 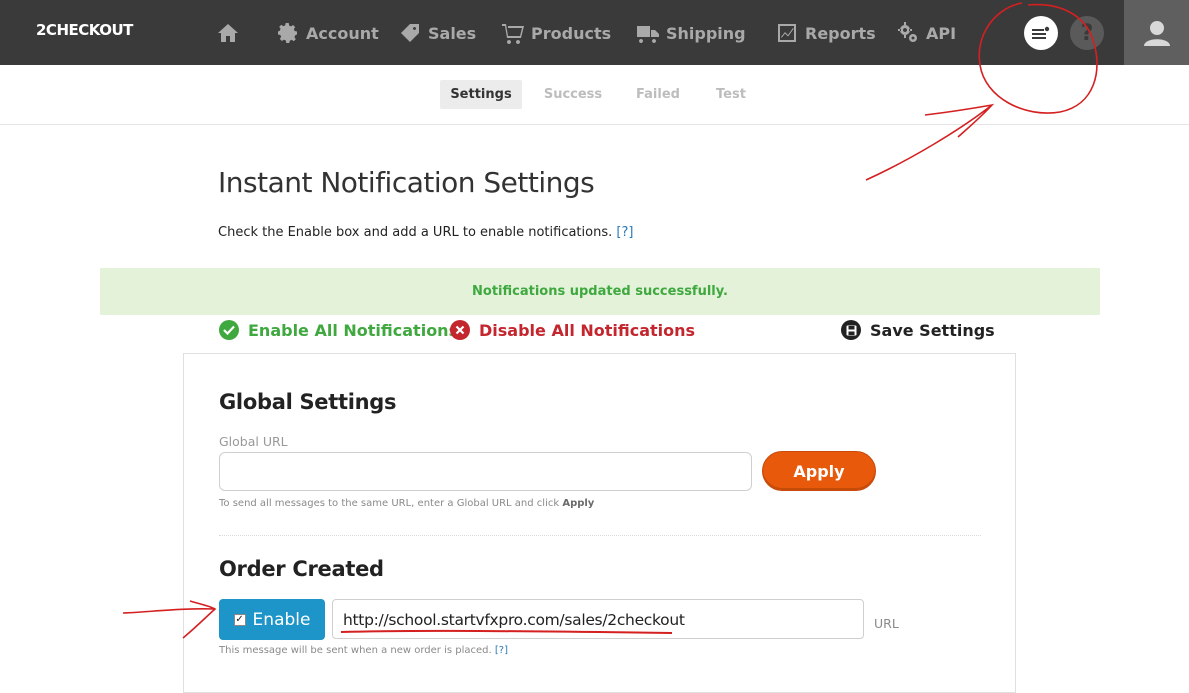 I want to click on tab-settings: Settings, so click(x=481, y=94).